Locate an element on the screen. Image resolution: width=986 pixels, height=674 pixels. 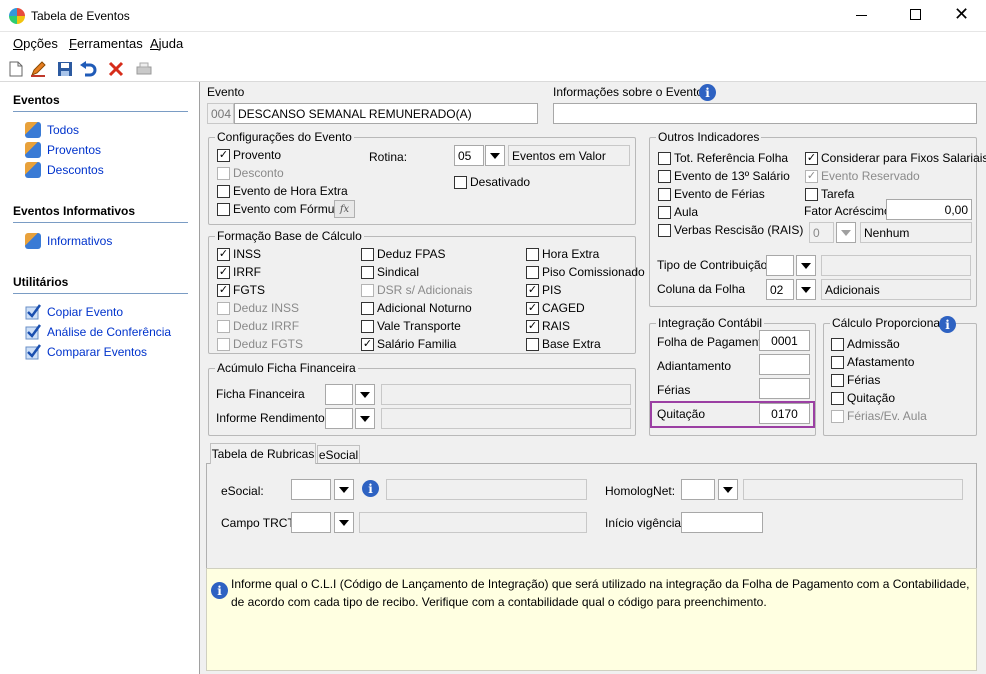
deduz-irrf-checkbox: Deduz IRRF is located at coordinates (258, 326).